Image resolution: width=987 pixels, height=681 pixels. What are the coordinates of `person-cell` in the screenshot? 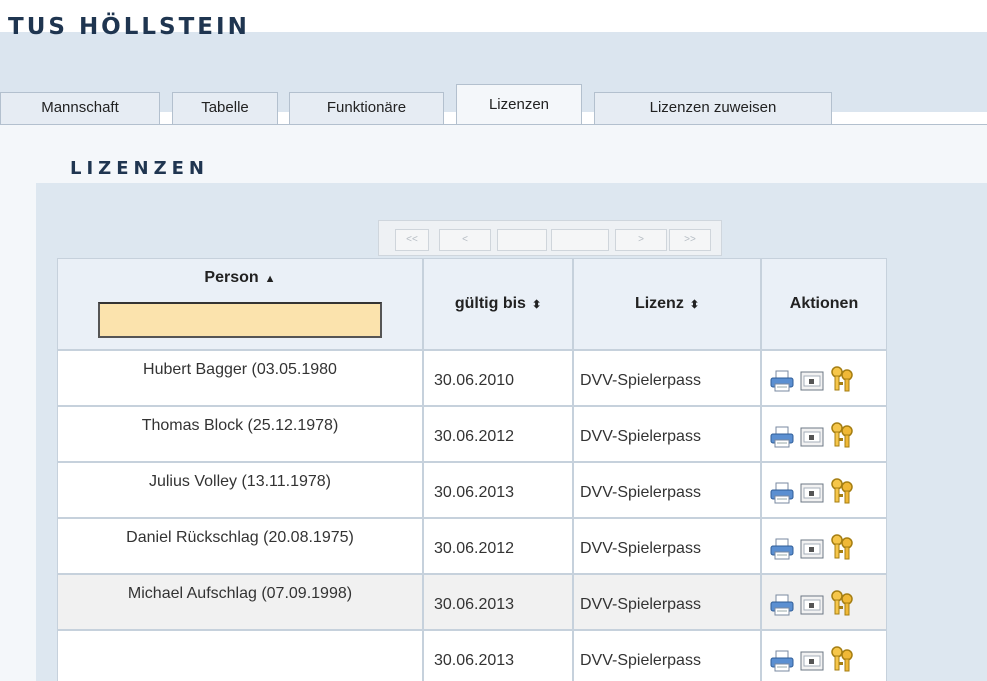 It's located at (240, 655).